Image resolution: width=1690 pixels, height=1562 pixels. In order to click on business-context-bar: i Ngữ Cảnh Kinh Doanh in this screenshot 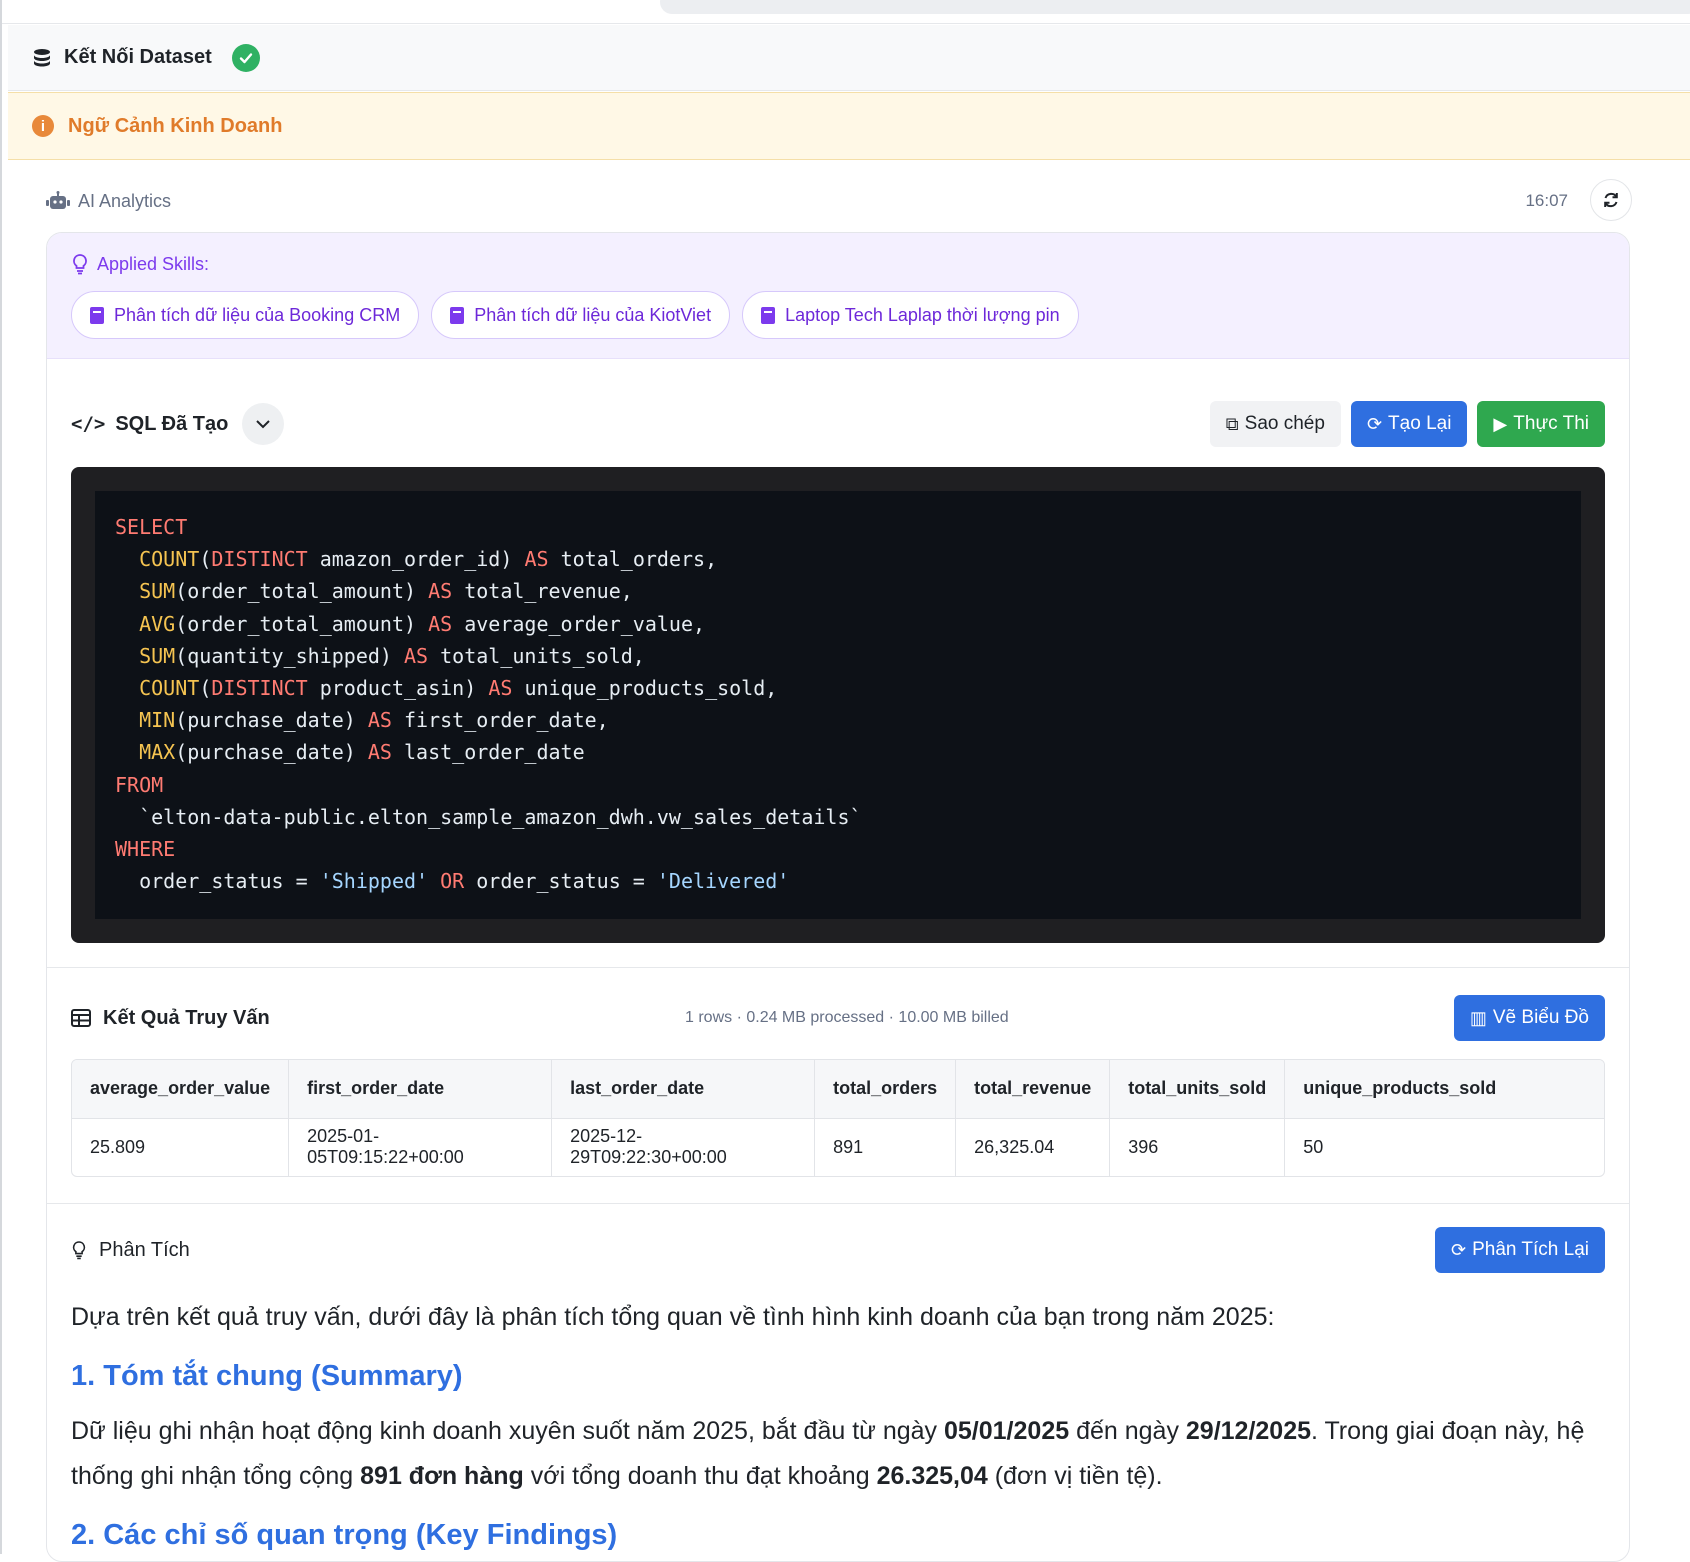, I will do `click(849, 126)`.